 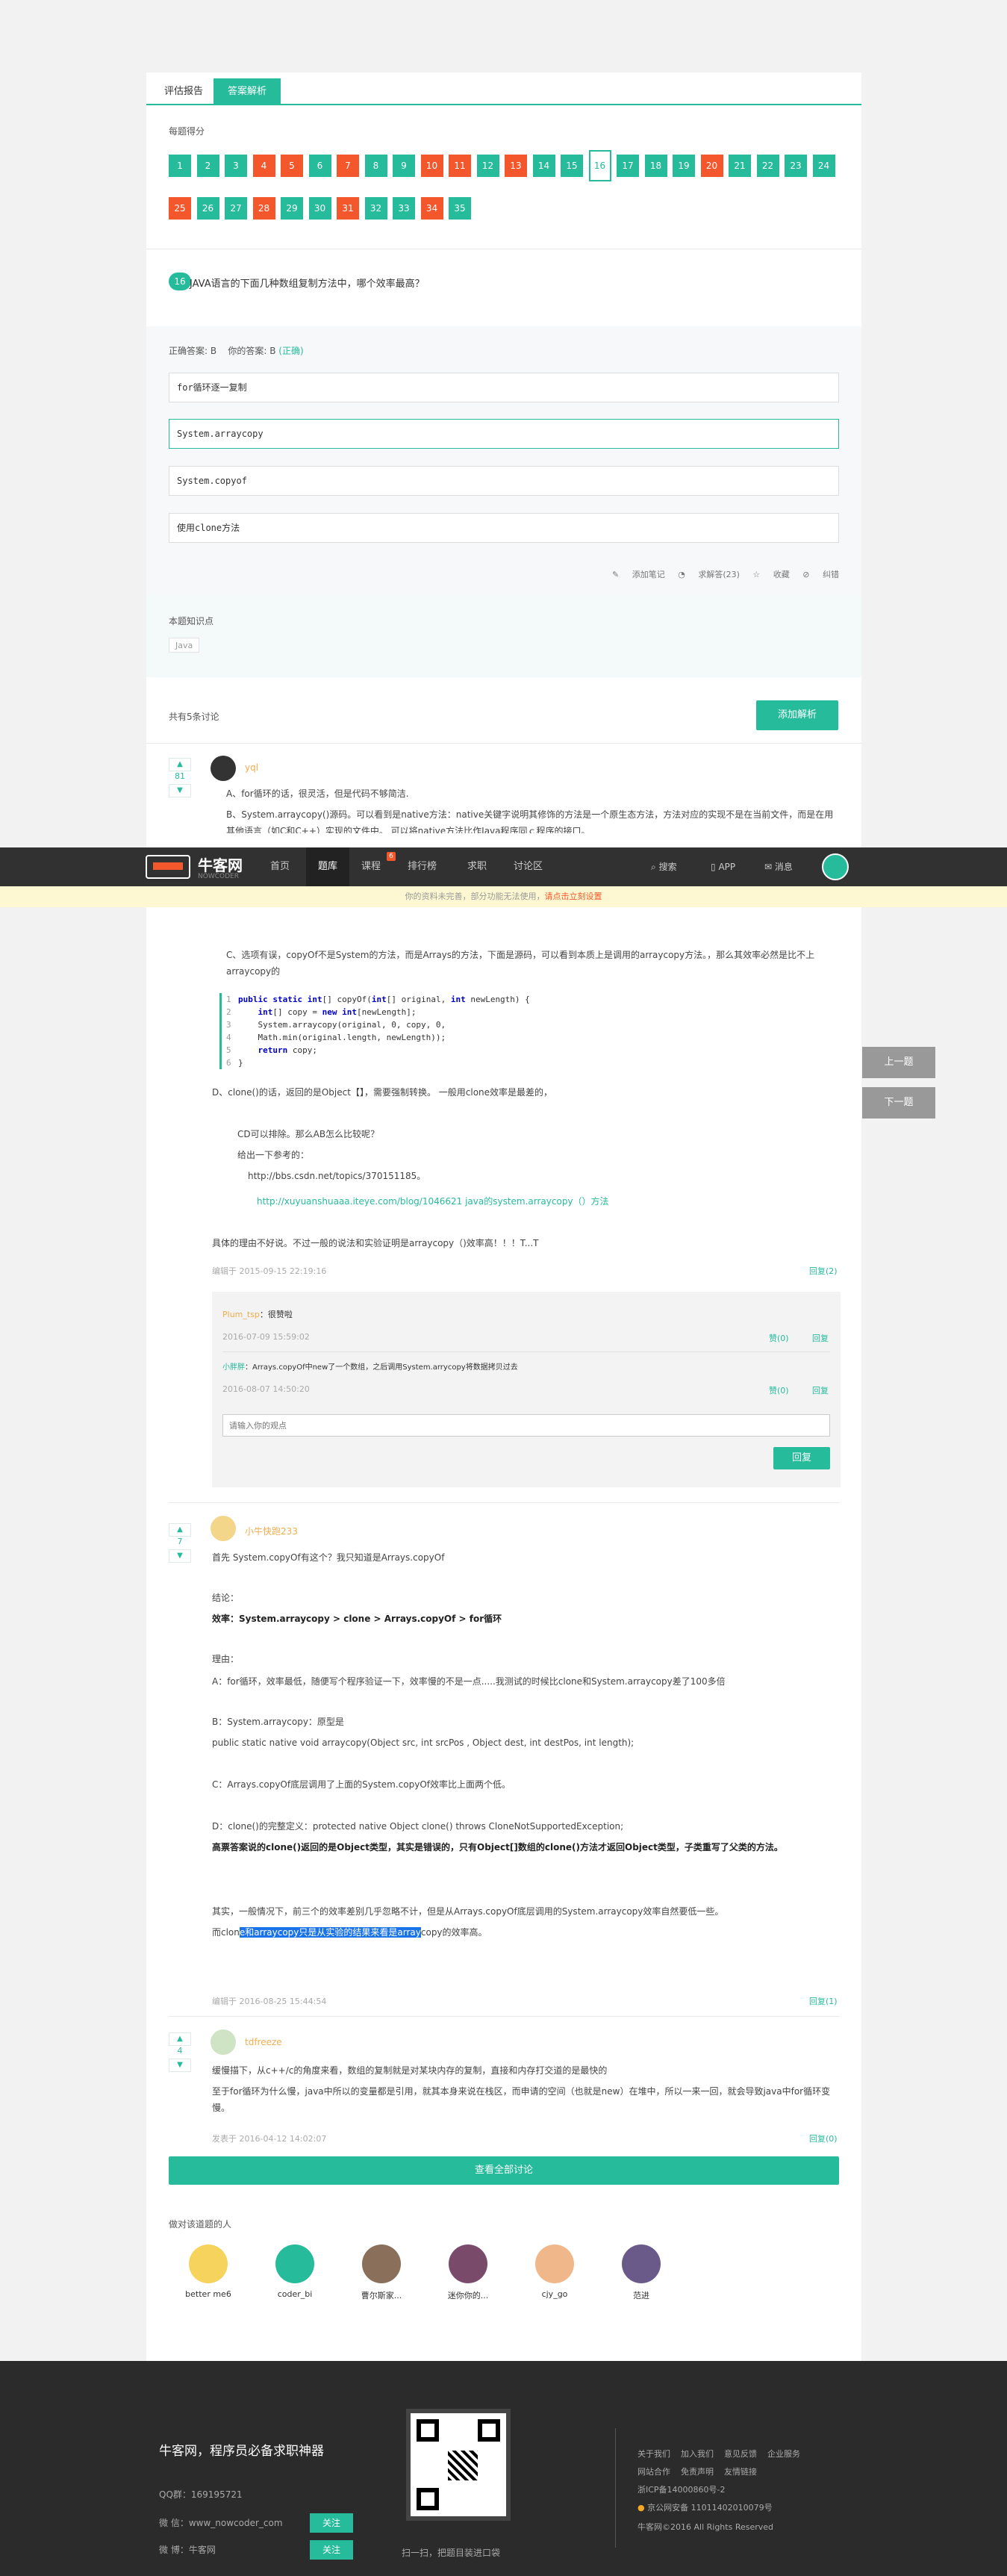 What do you see at coordinates (709, 574) in the screenshot?
I see `ask-button: ◔ 求解答(23)` at bounding box center [709, 574].